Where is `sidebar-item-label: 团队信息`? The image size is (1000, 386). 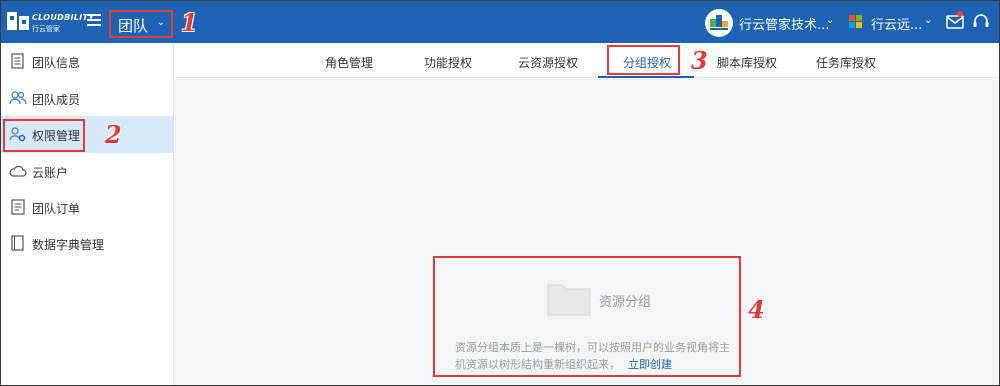 sidebar-item-label: 团队信息 is located at coordinates (56, 63).